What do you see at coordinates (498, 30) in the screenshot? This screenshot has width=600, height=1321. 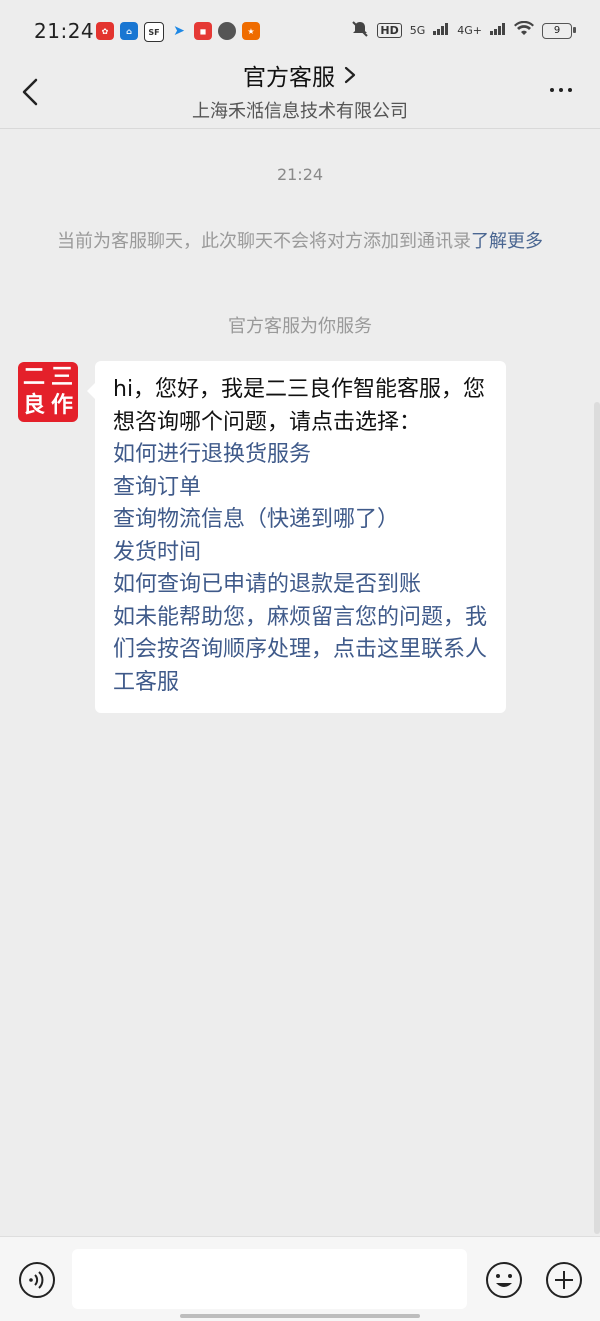 I see `signal2-icon` at bounding box center [498, 30].